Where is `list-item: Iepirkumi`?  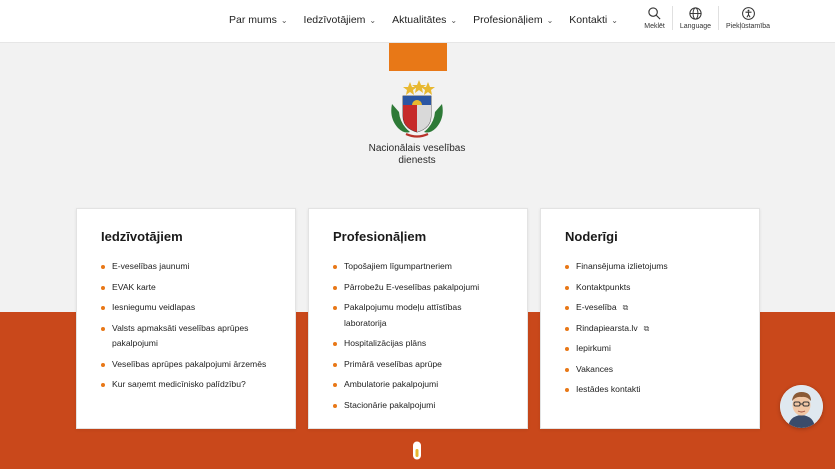
list-item: Iepirkumi is located at coordinates (650, 349).